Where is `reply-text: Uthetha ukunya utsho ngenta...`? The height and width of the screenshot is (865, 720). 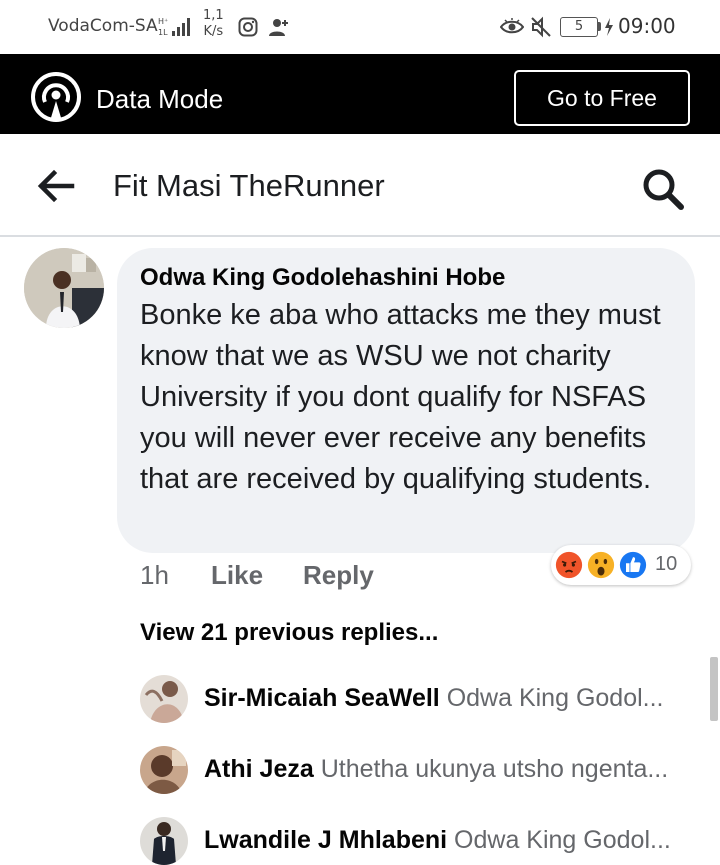
reply-text: Uthetha ukunya utsho ngenta... is located at coordinates (494, 769).